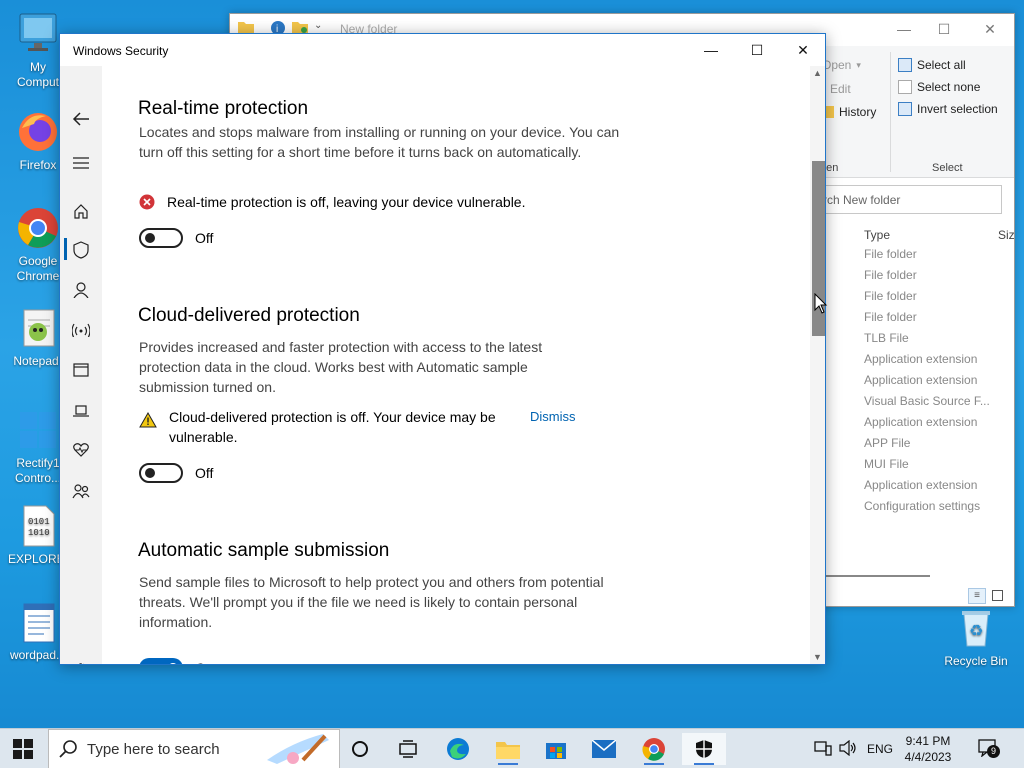 The width and height of the screenshot is (1024, 768). I want to click on large-icons-view-icon, so click(997, 595).